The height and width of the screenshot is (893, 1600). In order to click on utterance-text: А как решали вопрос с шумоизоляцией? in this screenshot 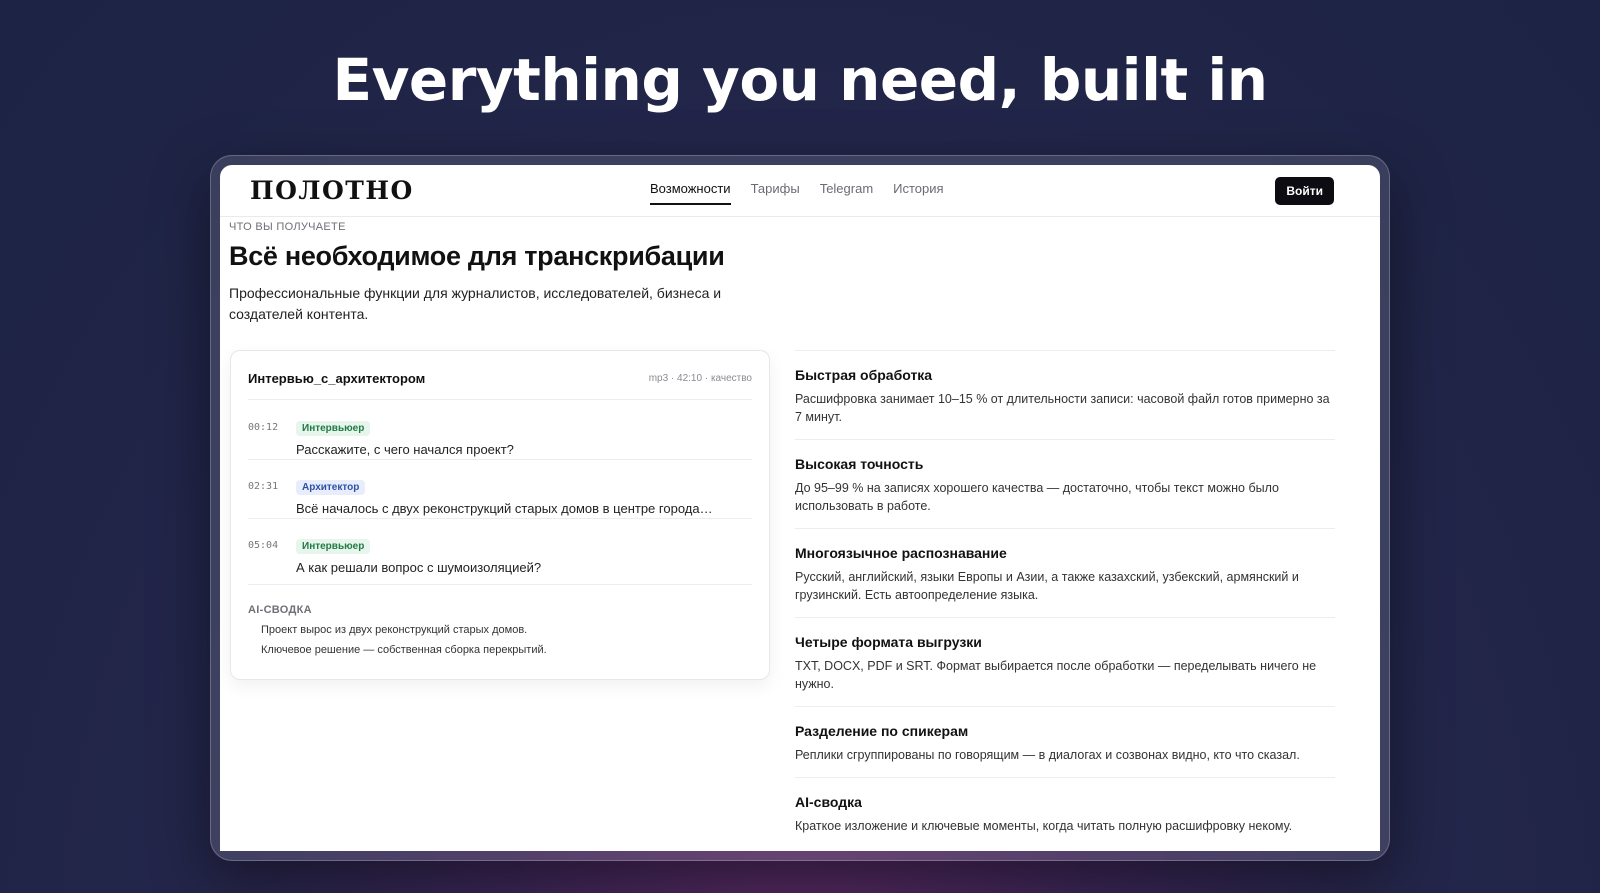, I will do `click(419, 567)`.